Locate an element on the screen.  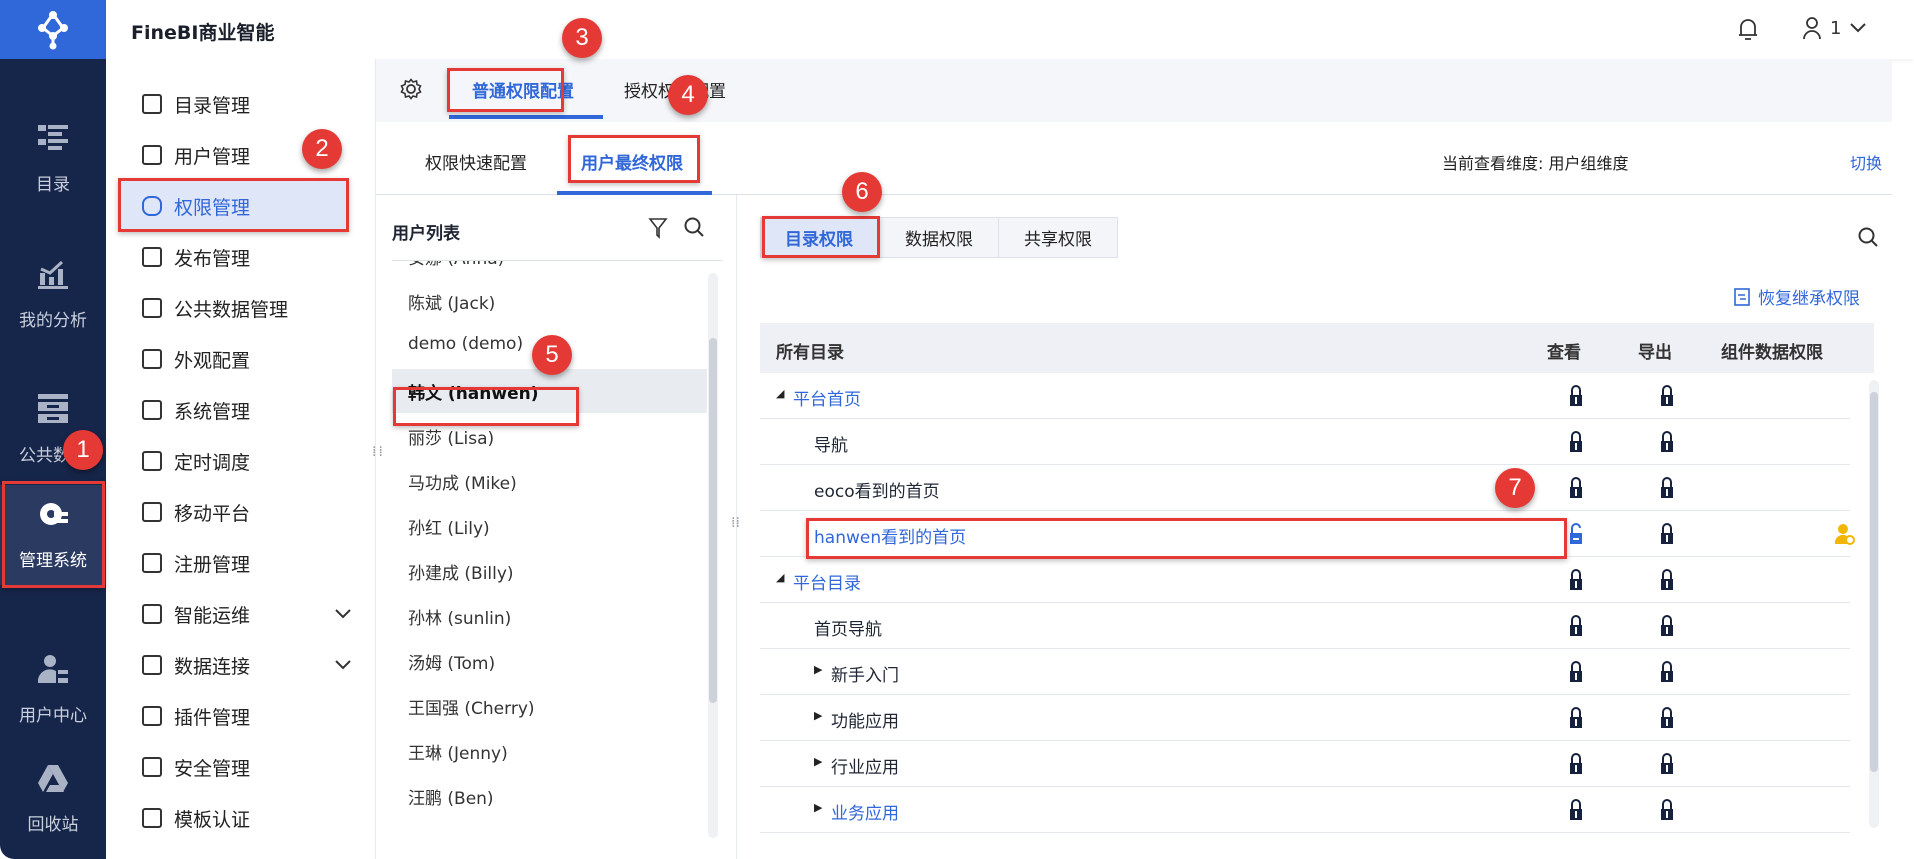
annotation-highlight-box is located at coordinates (821, 237).